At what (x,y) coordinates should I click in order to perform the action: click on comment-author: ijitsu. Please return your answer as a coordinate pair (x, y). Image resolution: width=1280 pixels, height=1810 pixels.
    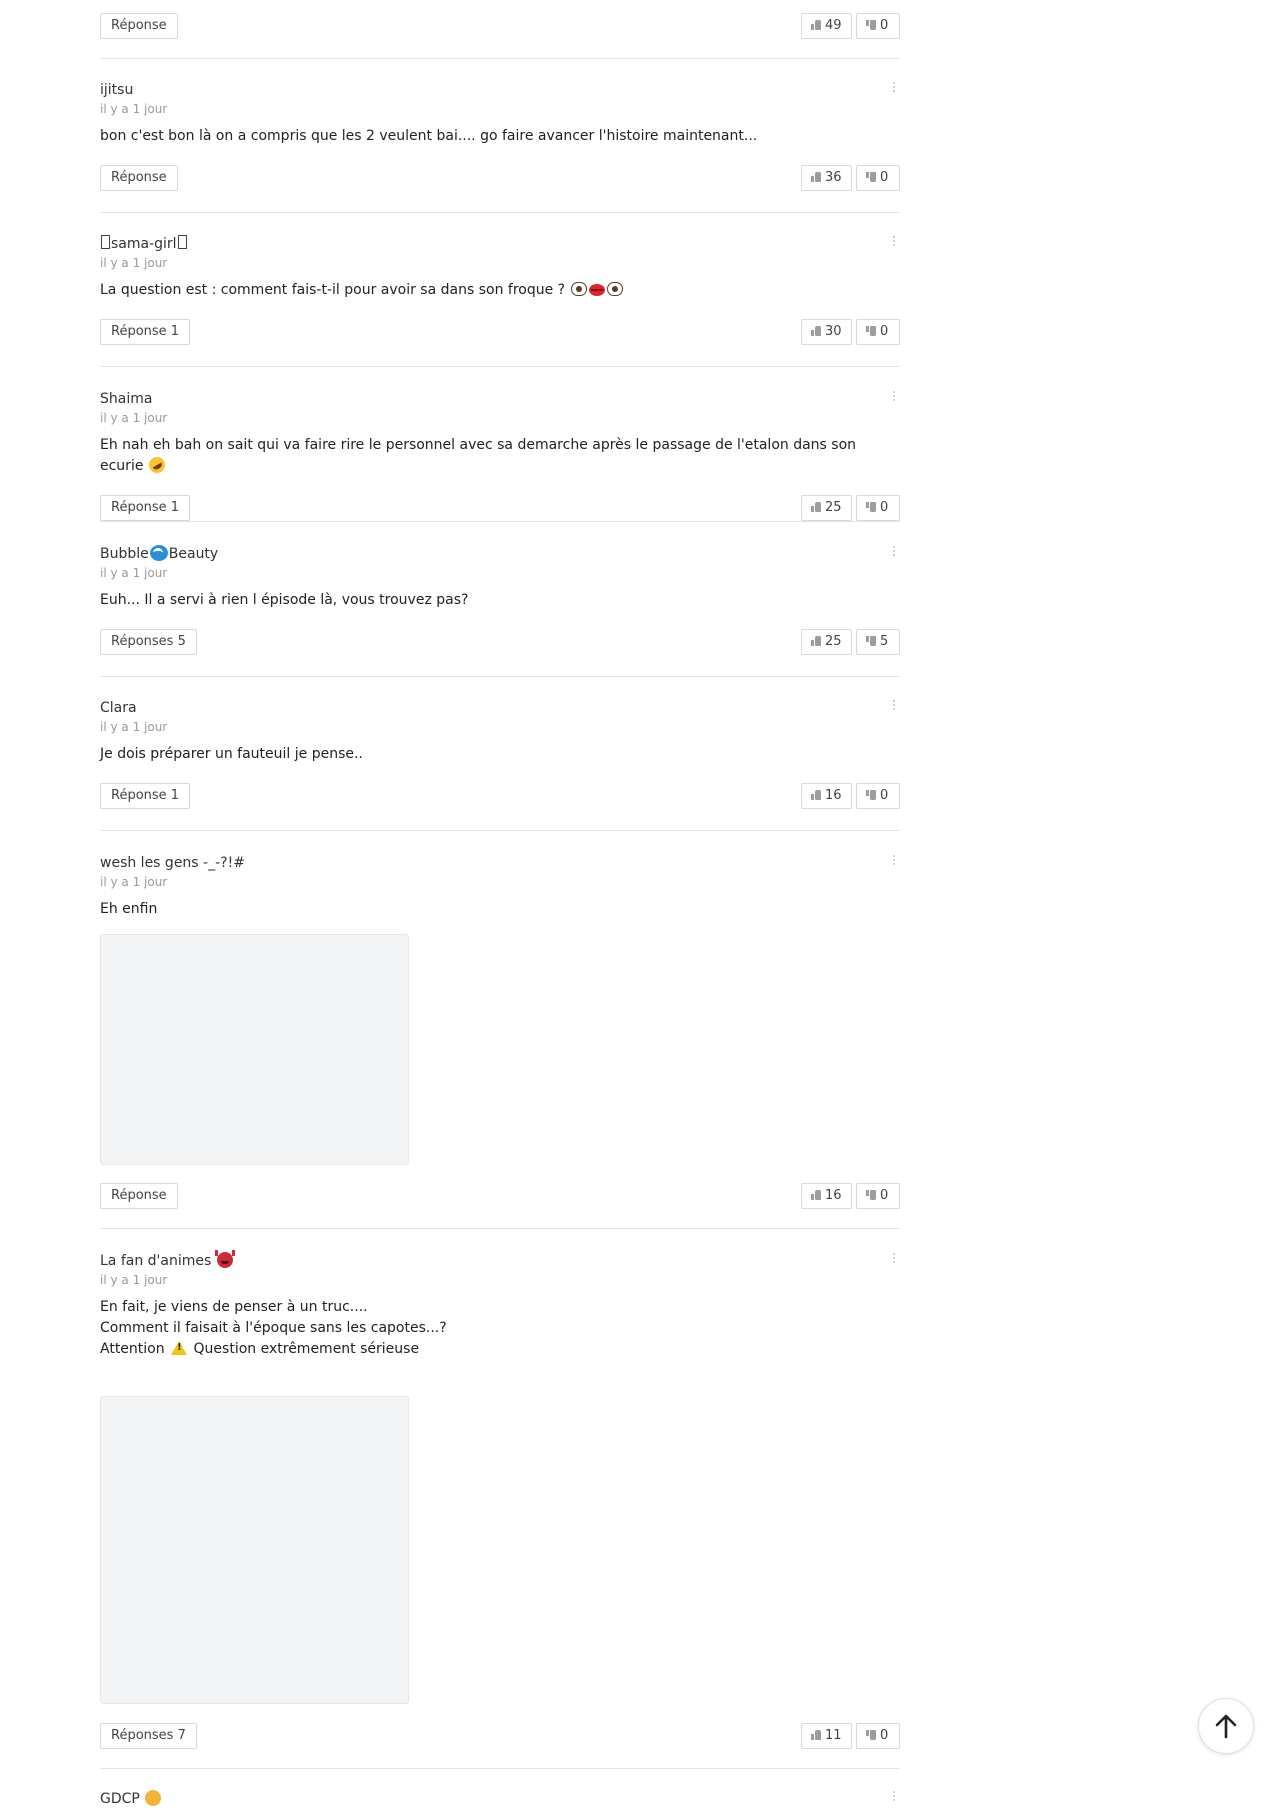
    Looking at the image, I should click on (116, 90).